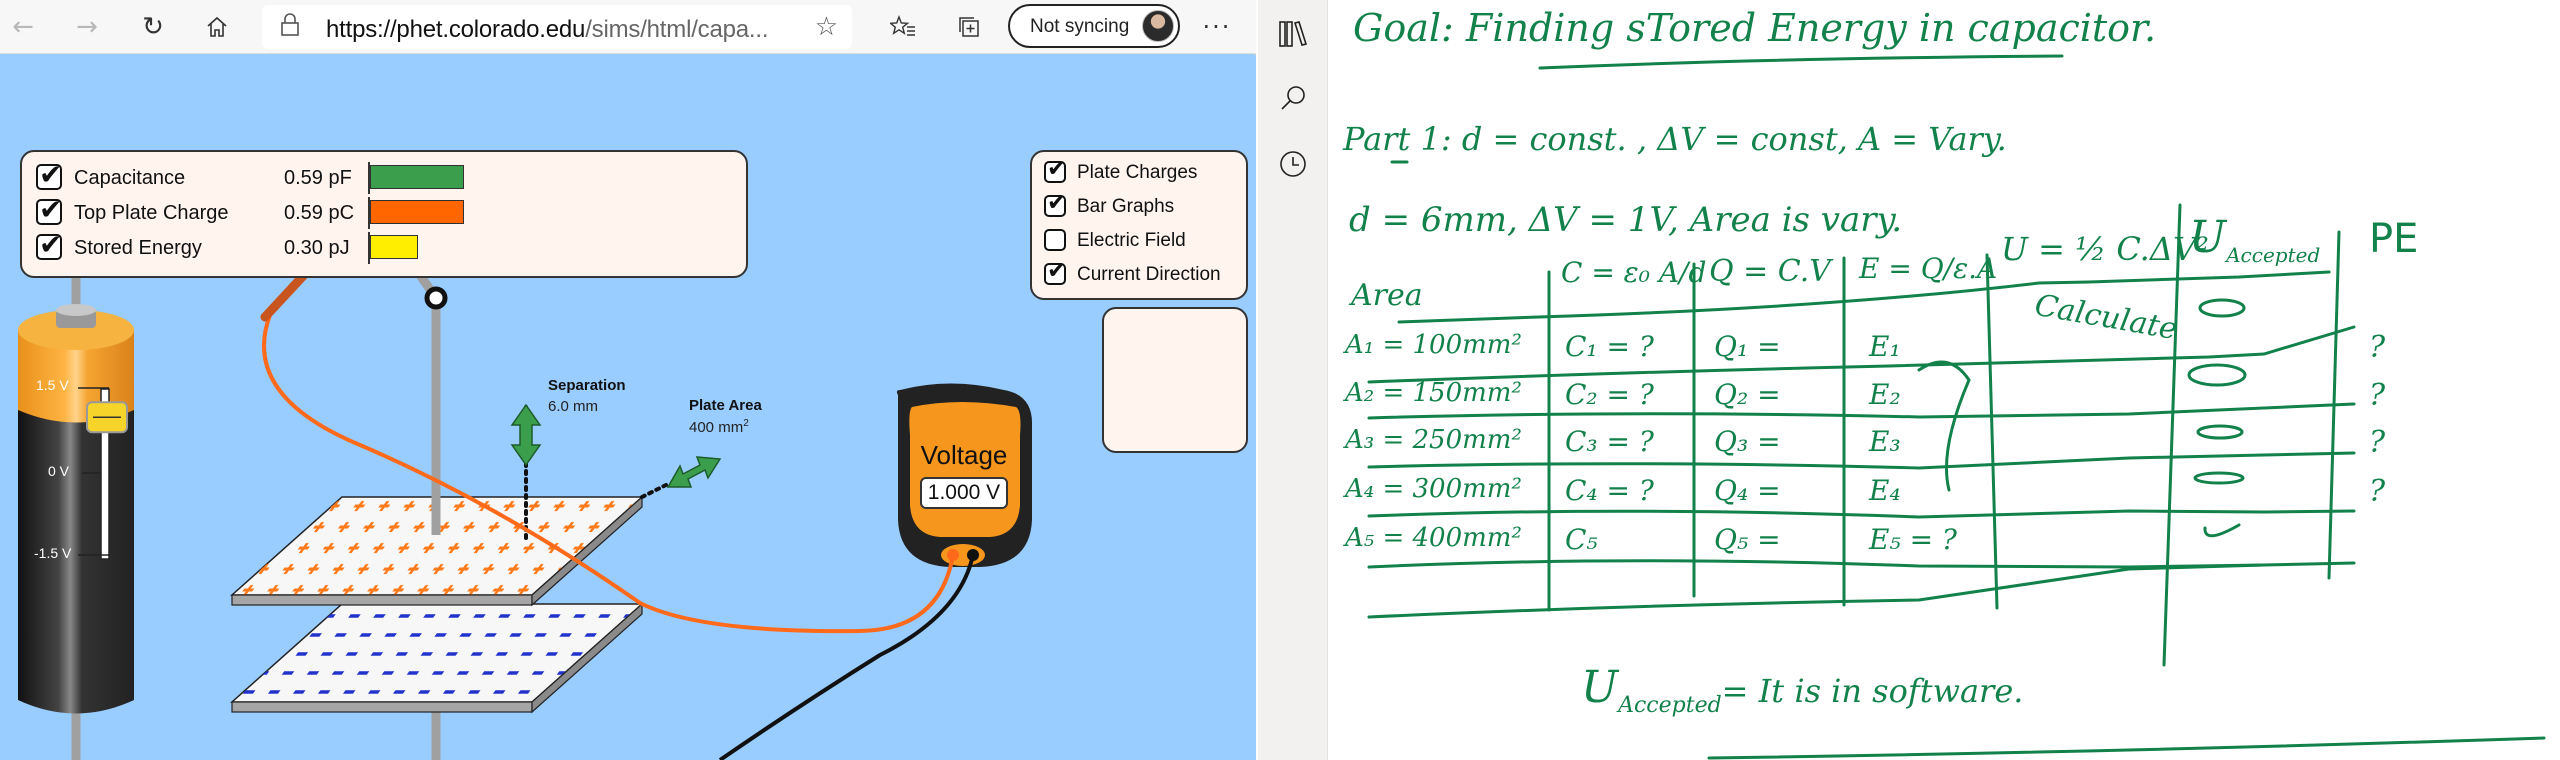 This screenshot has width=2560, height=760. I want to click on row-pe-cell: ?, so click(2377, 347).